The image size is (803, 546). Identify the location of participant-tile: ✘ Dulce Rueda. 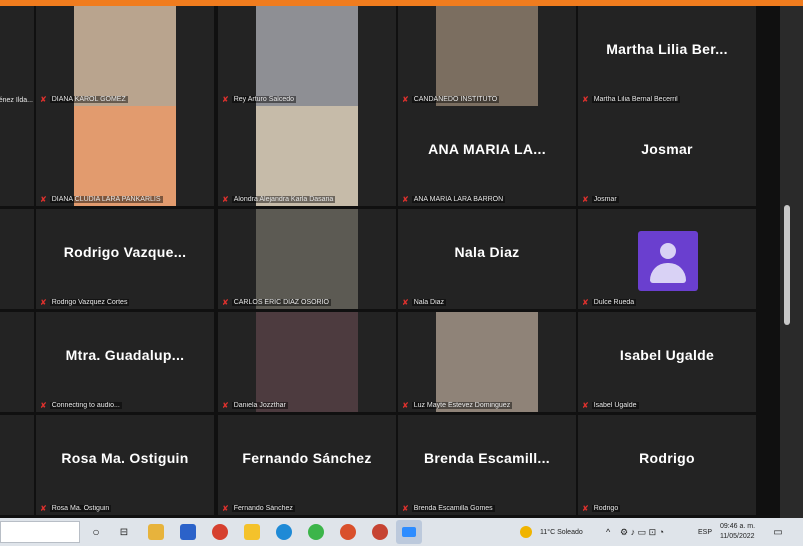
(667, 259).